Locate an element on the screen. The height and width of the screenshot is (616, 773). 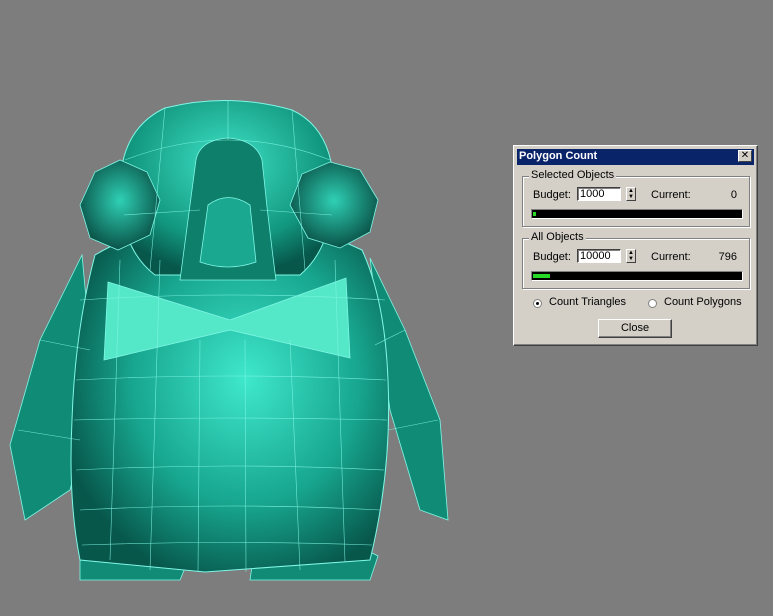
selected-progress-fill is located at coordinates (534, 214).